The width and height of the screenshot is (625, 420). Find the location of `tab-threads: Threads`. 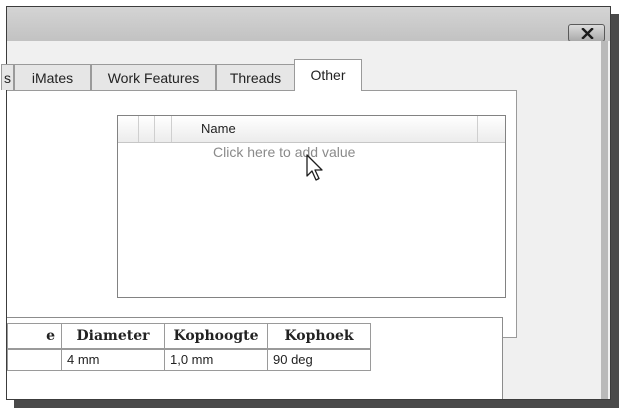

tab-threads: Threads is located at coordinates (255, 77).